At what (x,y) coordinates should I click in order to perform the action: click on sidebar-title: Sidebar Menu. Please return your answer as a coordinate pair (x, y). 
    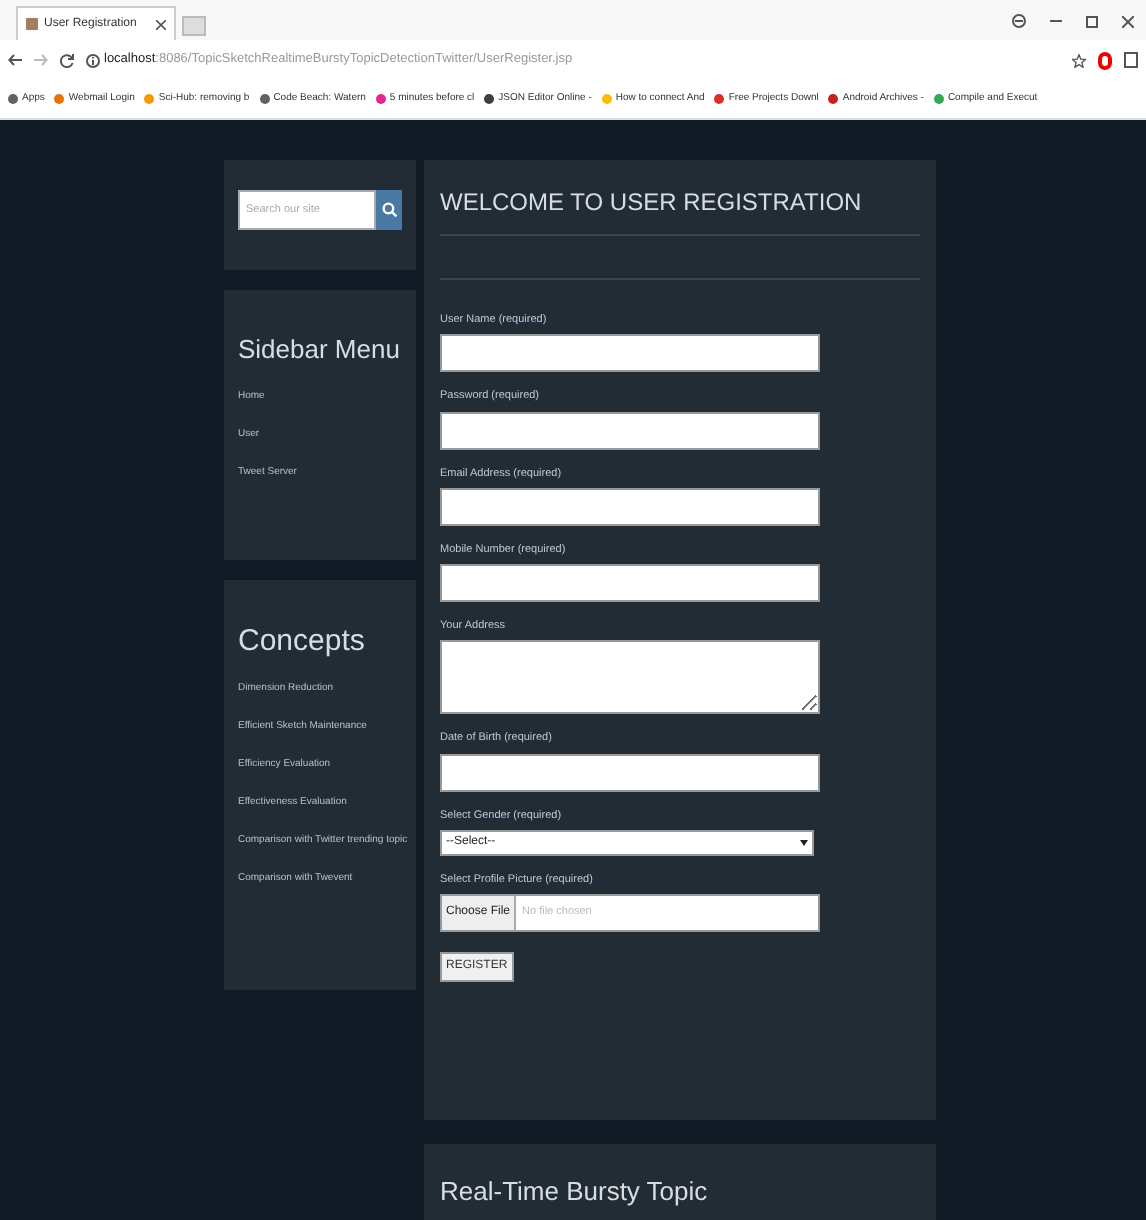
    Looking at the image, I should click on (320, 350).